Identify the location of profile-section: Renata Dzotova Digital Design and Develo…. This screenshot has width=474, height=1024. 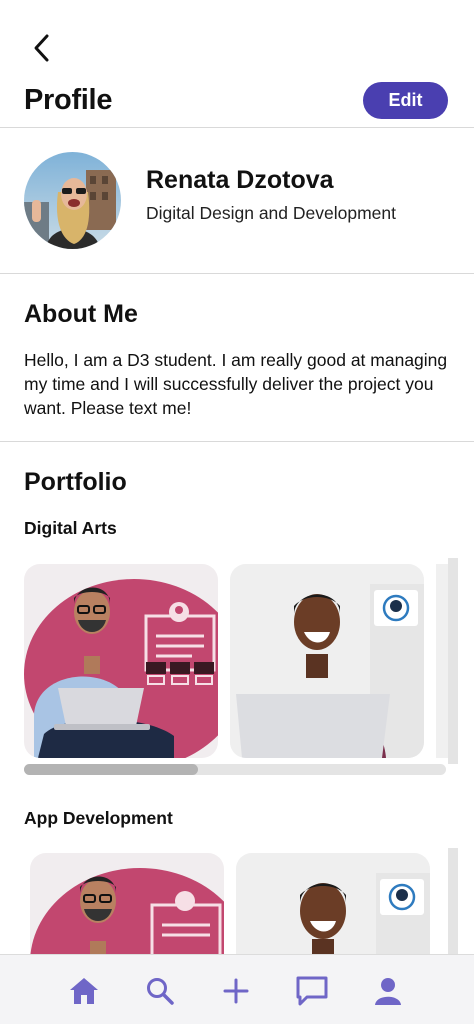
(237, 201).